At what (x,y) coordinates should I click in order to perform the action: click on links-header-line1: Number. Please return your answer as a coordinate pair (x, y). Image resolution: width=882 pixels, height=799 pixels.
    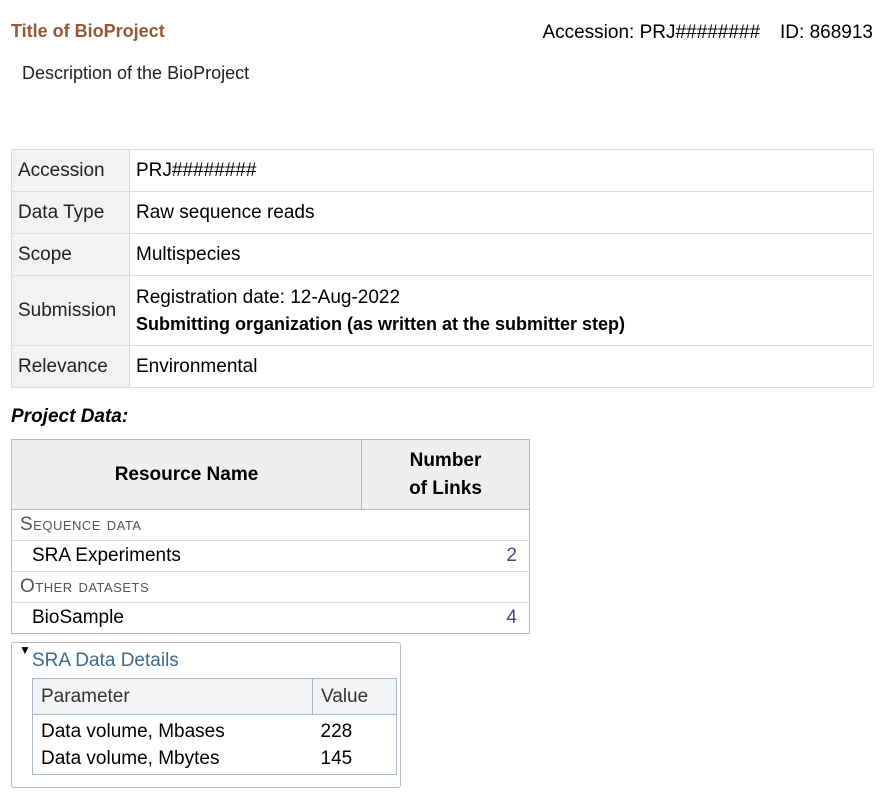
    Looking at the image, I should click on (445, 460).